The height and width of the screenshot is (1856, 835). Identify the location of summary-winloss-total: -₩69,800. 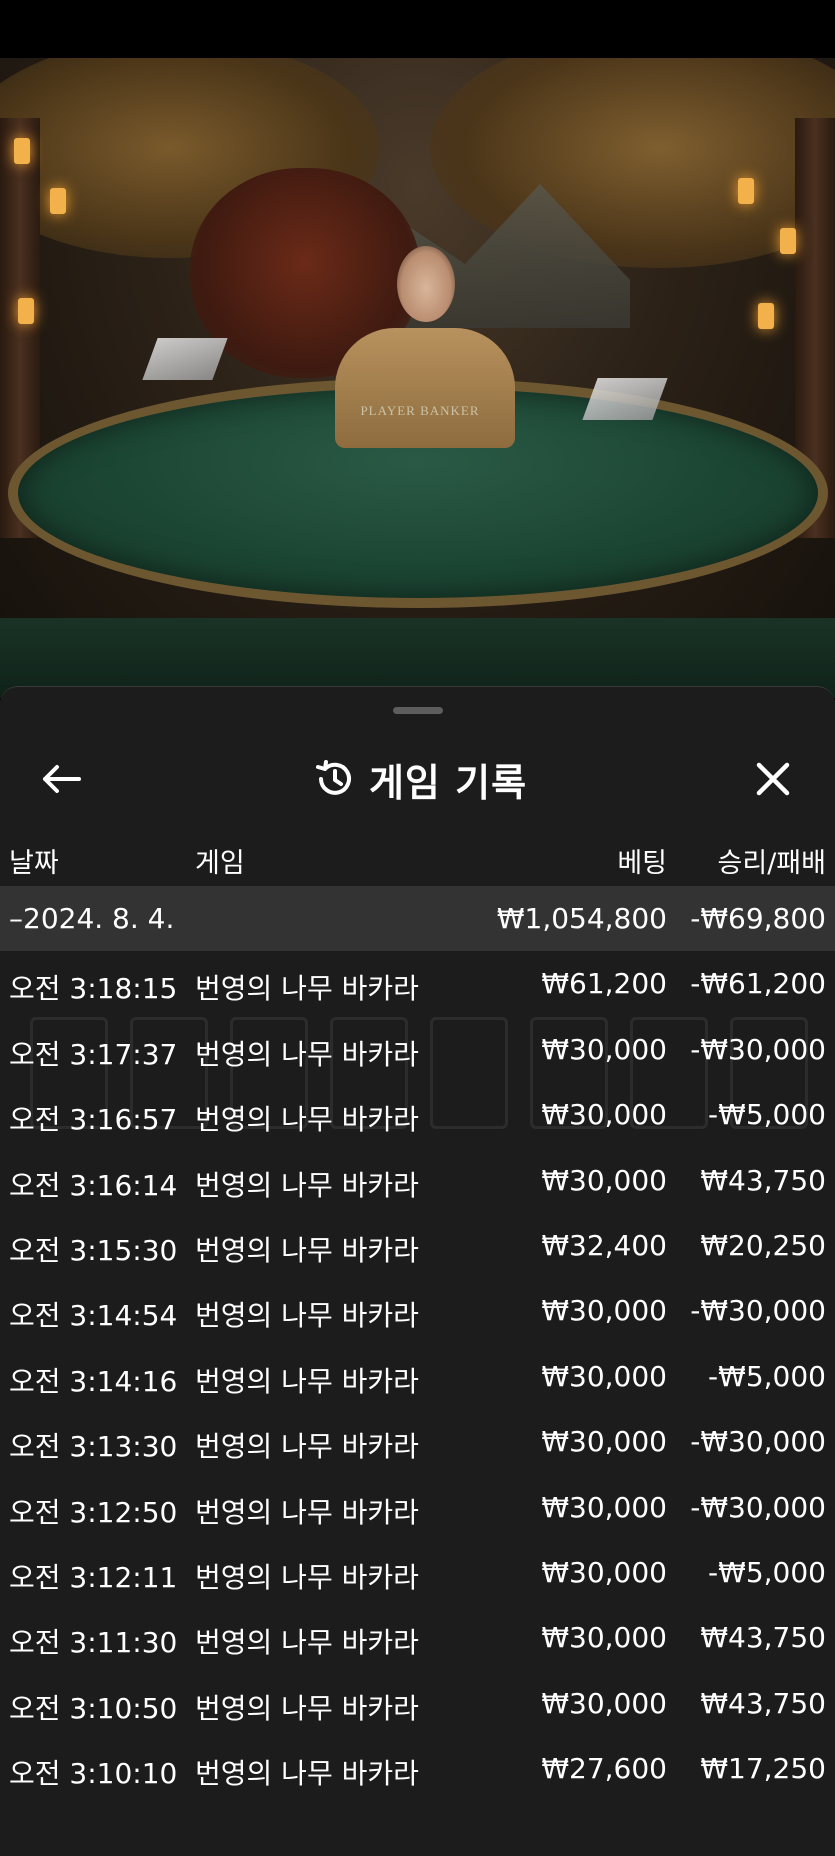
(758, 918).